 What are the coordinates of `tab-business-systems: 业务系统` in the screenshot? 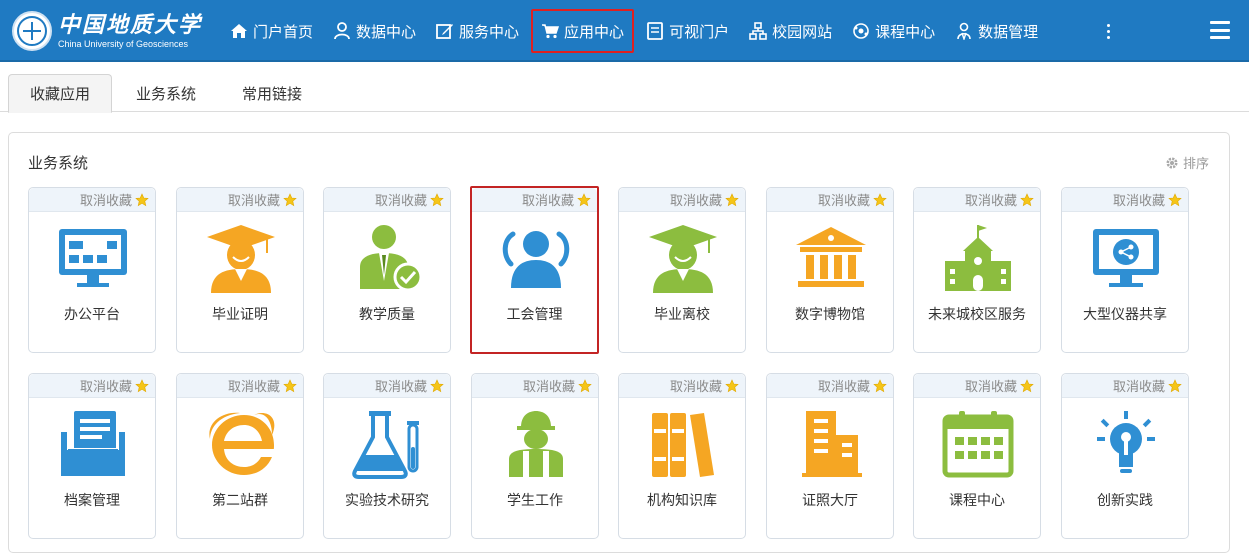 It's located at (166, 93).